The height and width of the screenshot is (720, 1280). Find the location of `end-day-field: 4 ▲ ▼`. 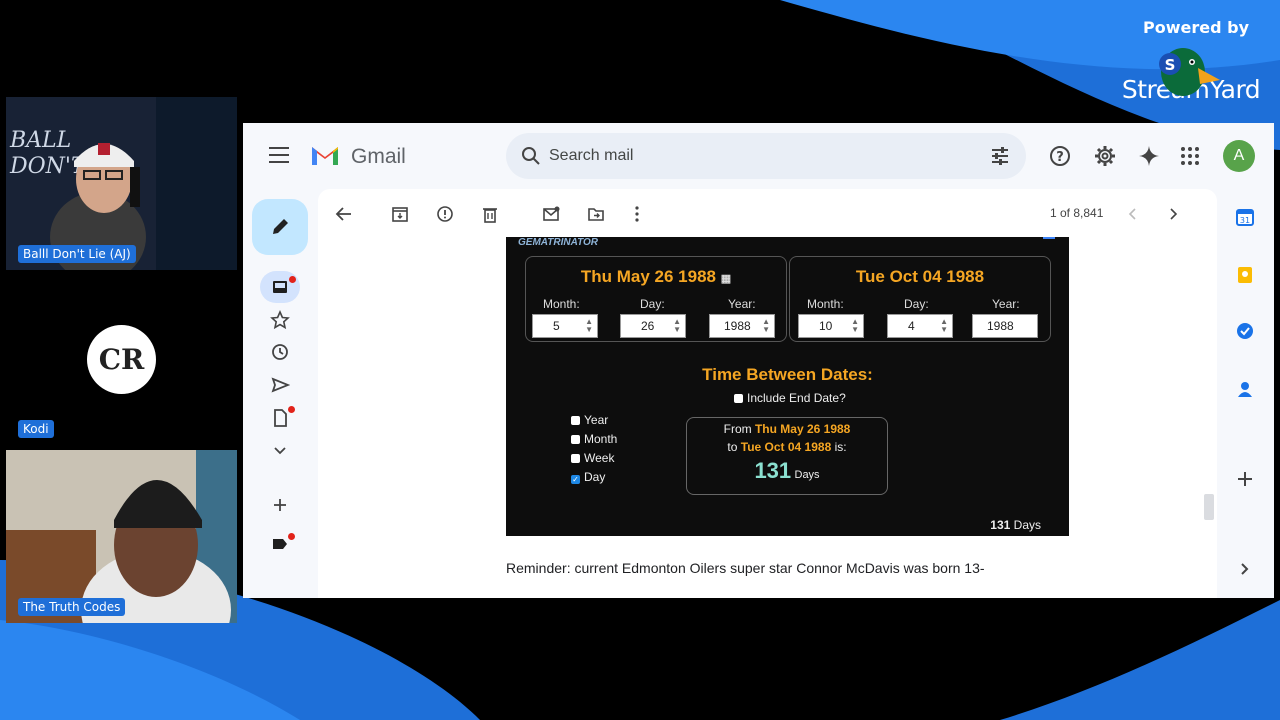

end-day-field: 4 ▲ ▼ is located at coordinates (920, 326).